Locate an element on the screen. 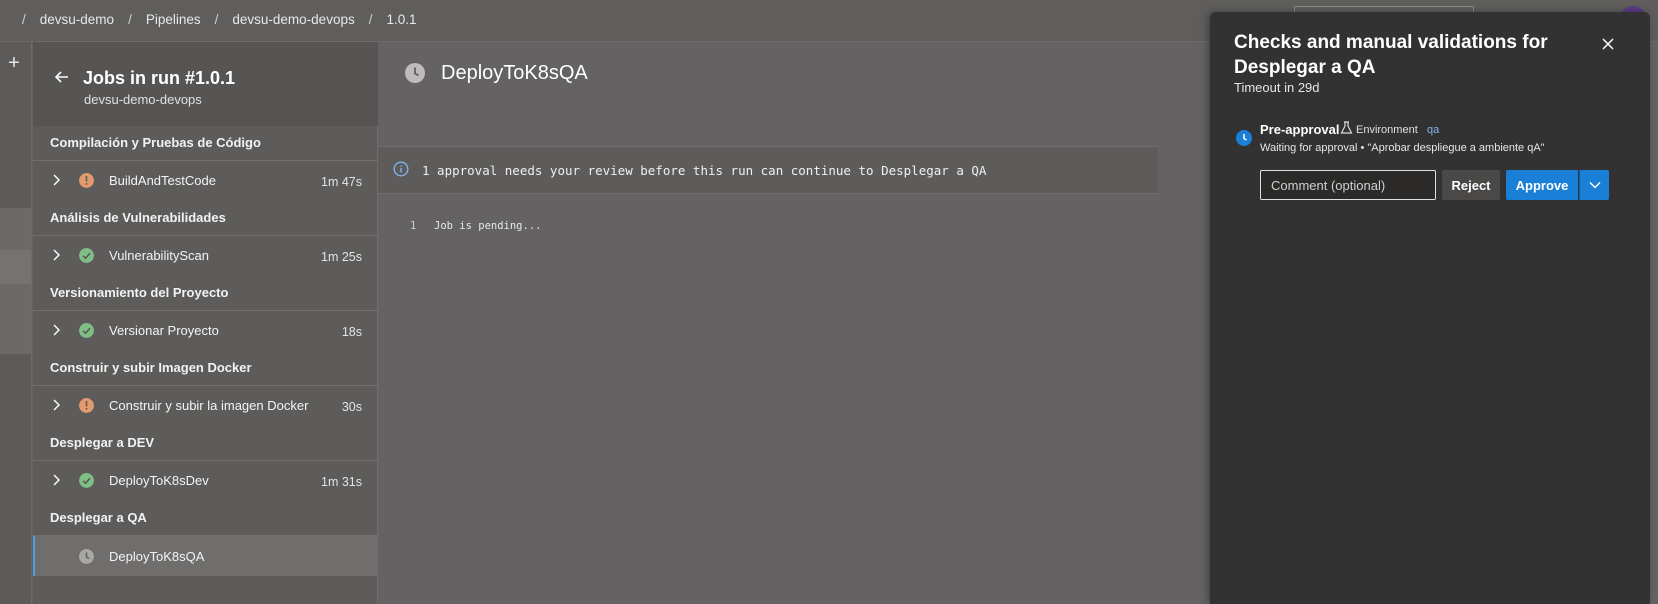 The image size is (1658, 604). job-row-buildandtestcode: BuildAndTestCode 1m 47s is located at coordinates (205, 180).